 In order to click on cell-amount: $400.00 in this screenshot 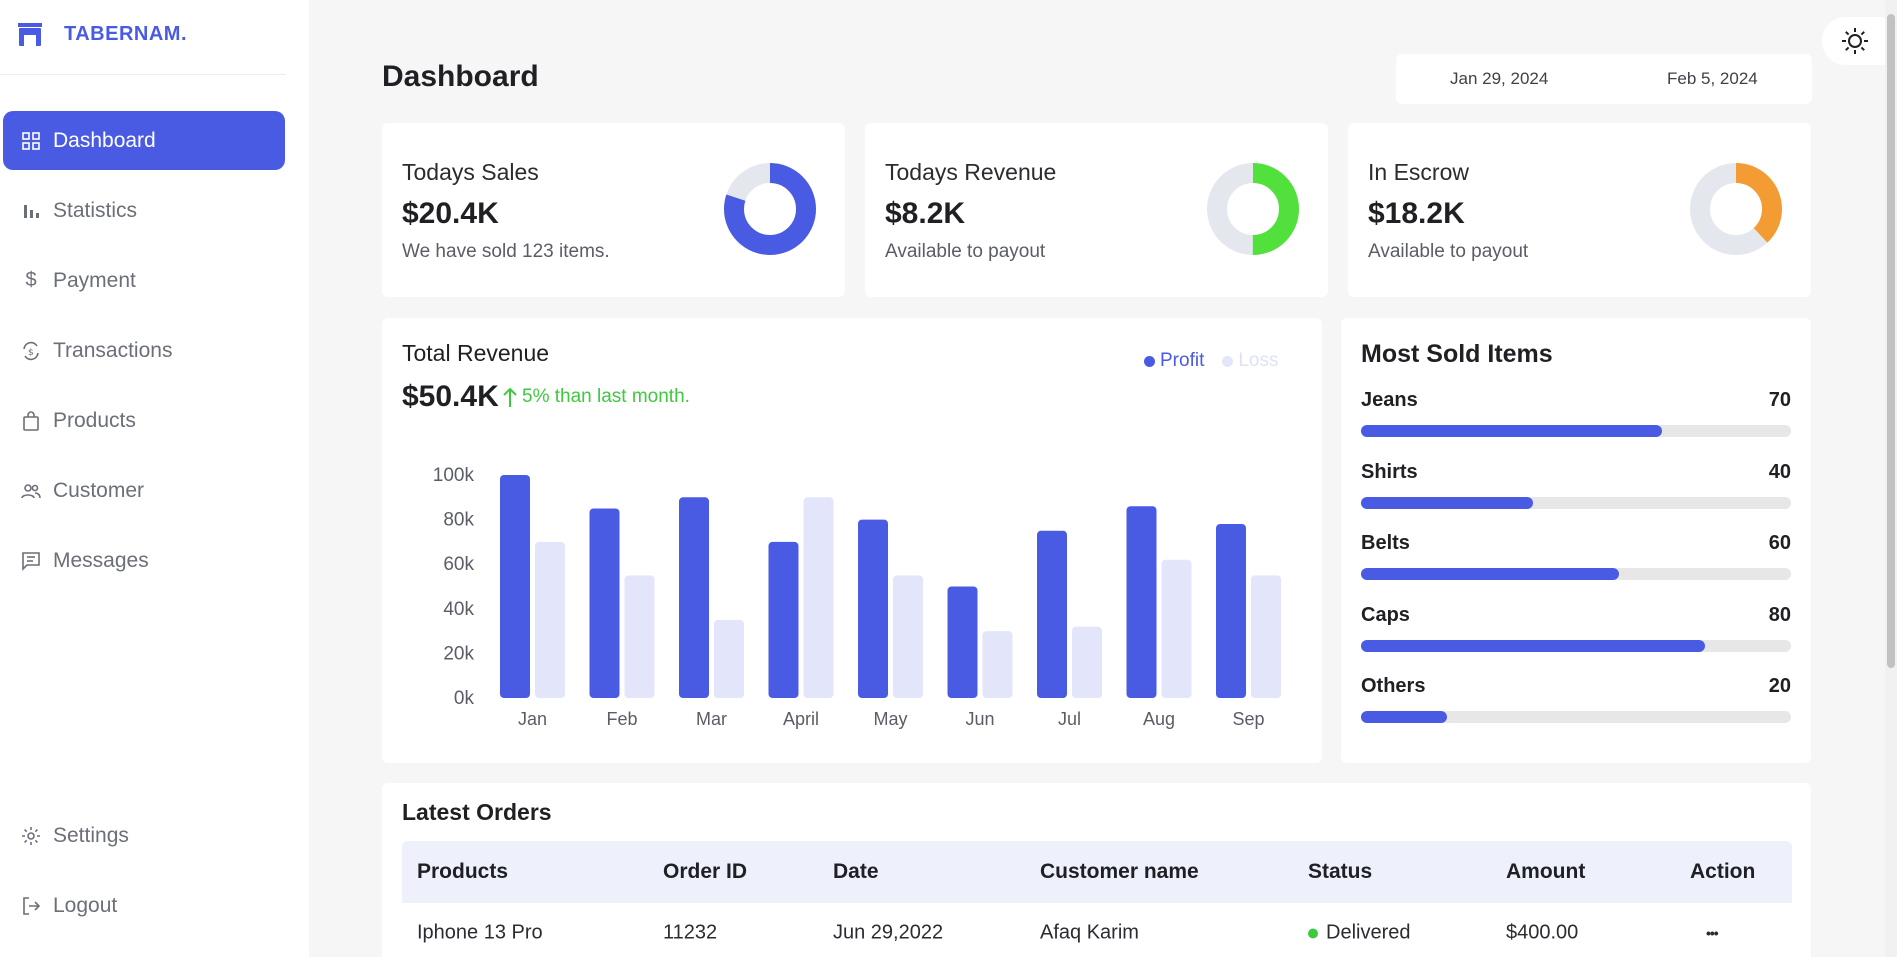, I will do `click(1542, 932)`.